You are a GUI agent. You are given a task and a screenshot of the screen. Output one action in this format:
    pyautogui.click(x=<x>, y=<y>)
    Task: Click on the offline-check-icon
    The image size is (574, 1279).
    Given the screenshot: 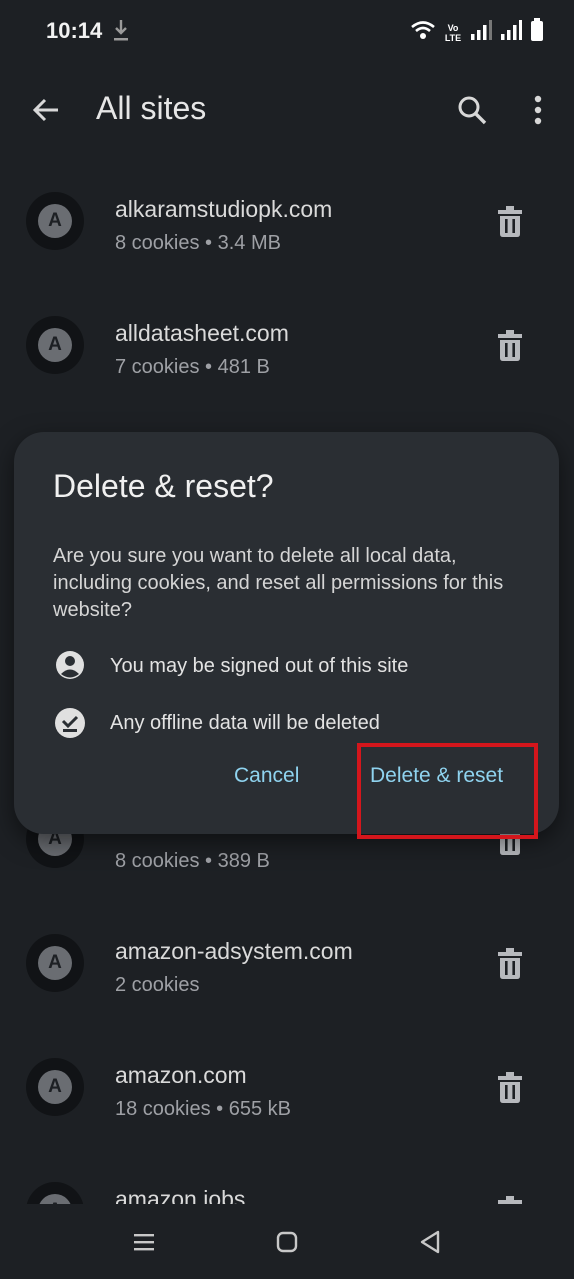 What is the action you would take?
    pyautogui.click(x=70, y=723)
    